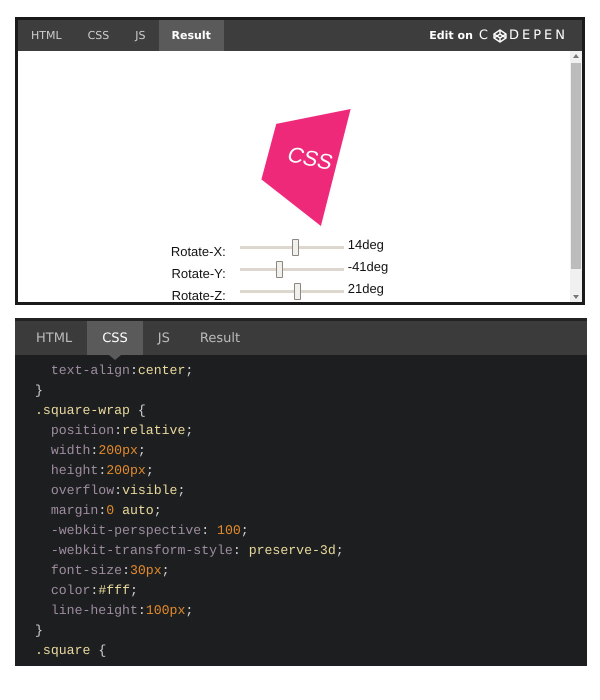  Describe the element at coordinates (149, 531) in the screenshot. I see `code-line: -webkit-perspective: 100;` at that location.